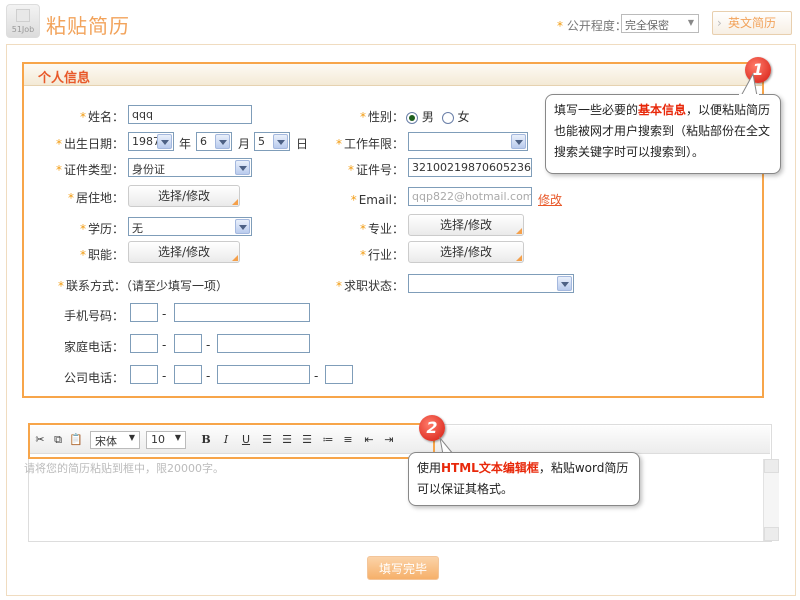 The width and height of the screenshot is (800, 600). What do you see at coordinates (166, 440) in the screenshot?
I see `font-size-select: 10 ▼` at bounding box center [166, 440].